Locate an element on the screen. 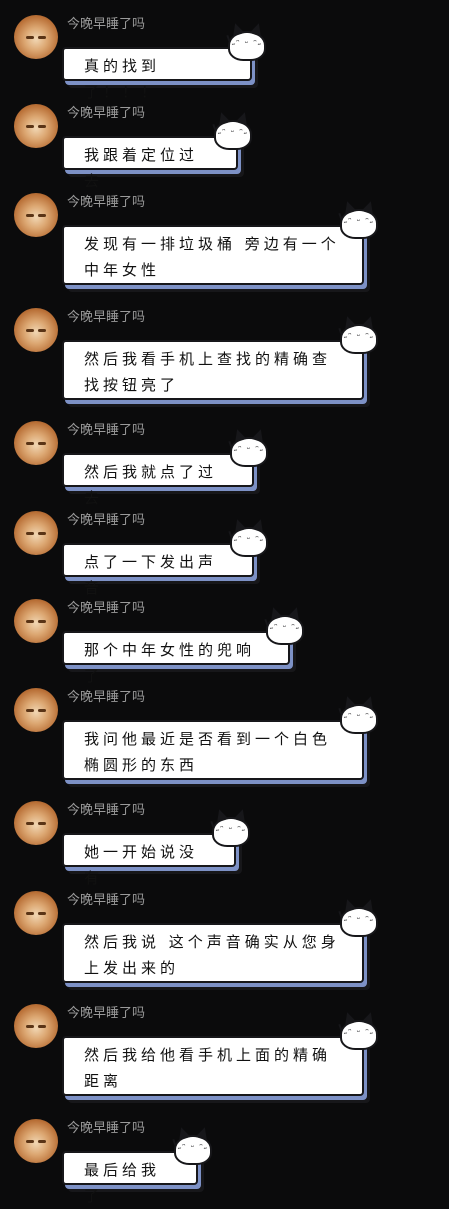  message-bubble: 然后我就点了过去 ˶ᵔ ᵕ ᵔ˶ is located at coordinates (165, 472).